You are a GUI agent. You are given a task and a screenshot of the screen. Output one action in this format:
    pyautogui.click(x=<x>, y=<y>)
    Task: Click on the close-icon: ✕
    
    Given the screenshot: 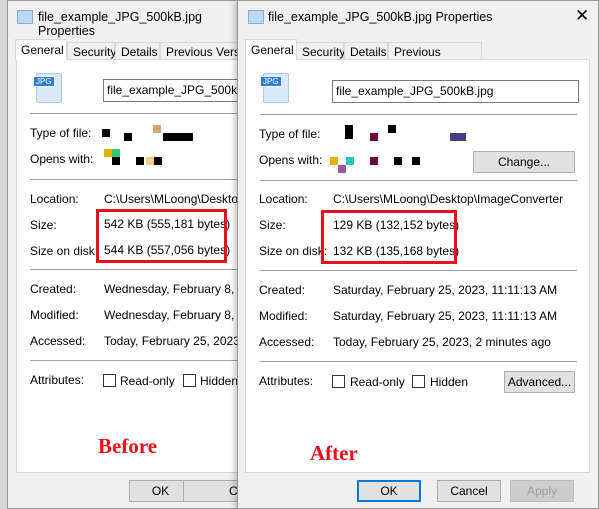 What is the action you would take?
    pyautogui.click(x=582, y=16)
    